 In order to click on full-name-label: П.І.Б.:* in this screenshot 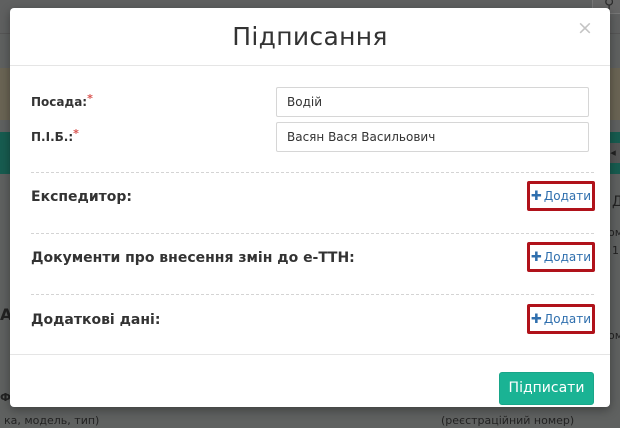, I will do `click(55, 135)`.